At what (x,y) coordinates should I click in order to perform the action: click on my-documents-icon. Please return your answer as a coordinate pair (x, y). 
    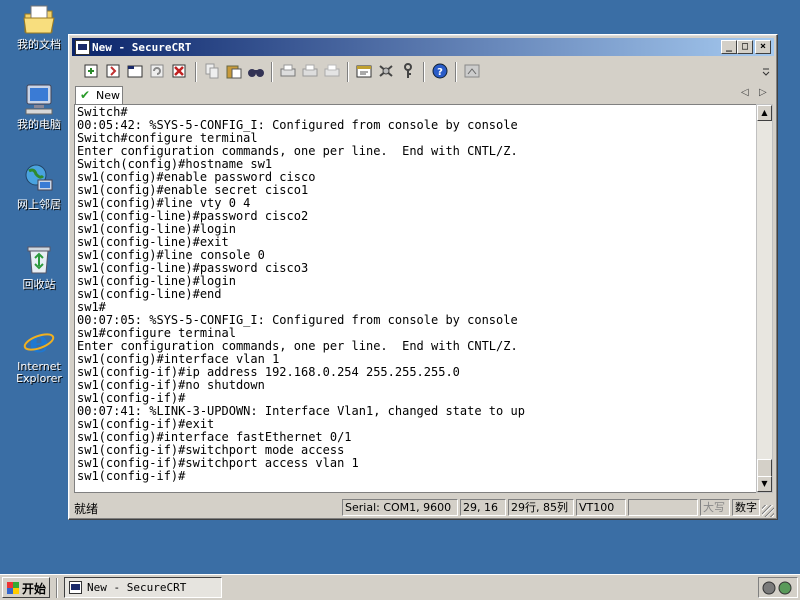
    Looking at the image, I should click on (39, 19).